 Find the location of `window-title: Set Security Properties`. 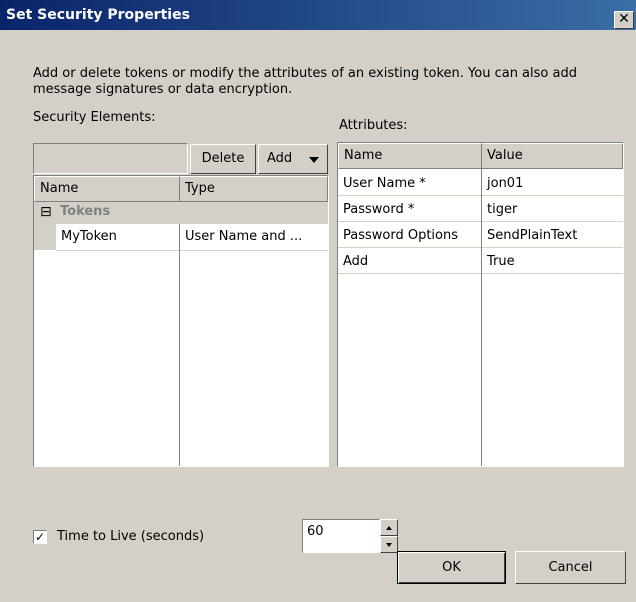

window-title: Set Security Properties is located at coordinates (98, 15).